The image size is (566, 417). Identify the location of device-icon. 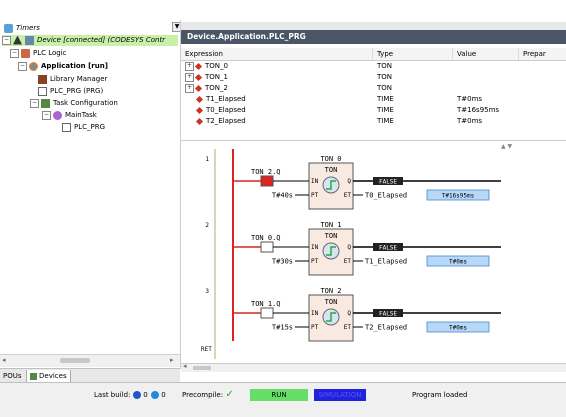
(29, 40).